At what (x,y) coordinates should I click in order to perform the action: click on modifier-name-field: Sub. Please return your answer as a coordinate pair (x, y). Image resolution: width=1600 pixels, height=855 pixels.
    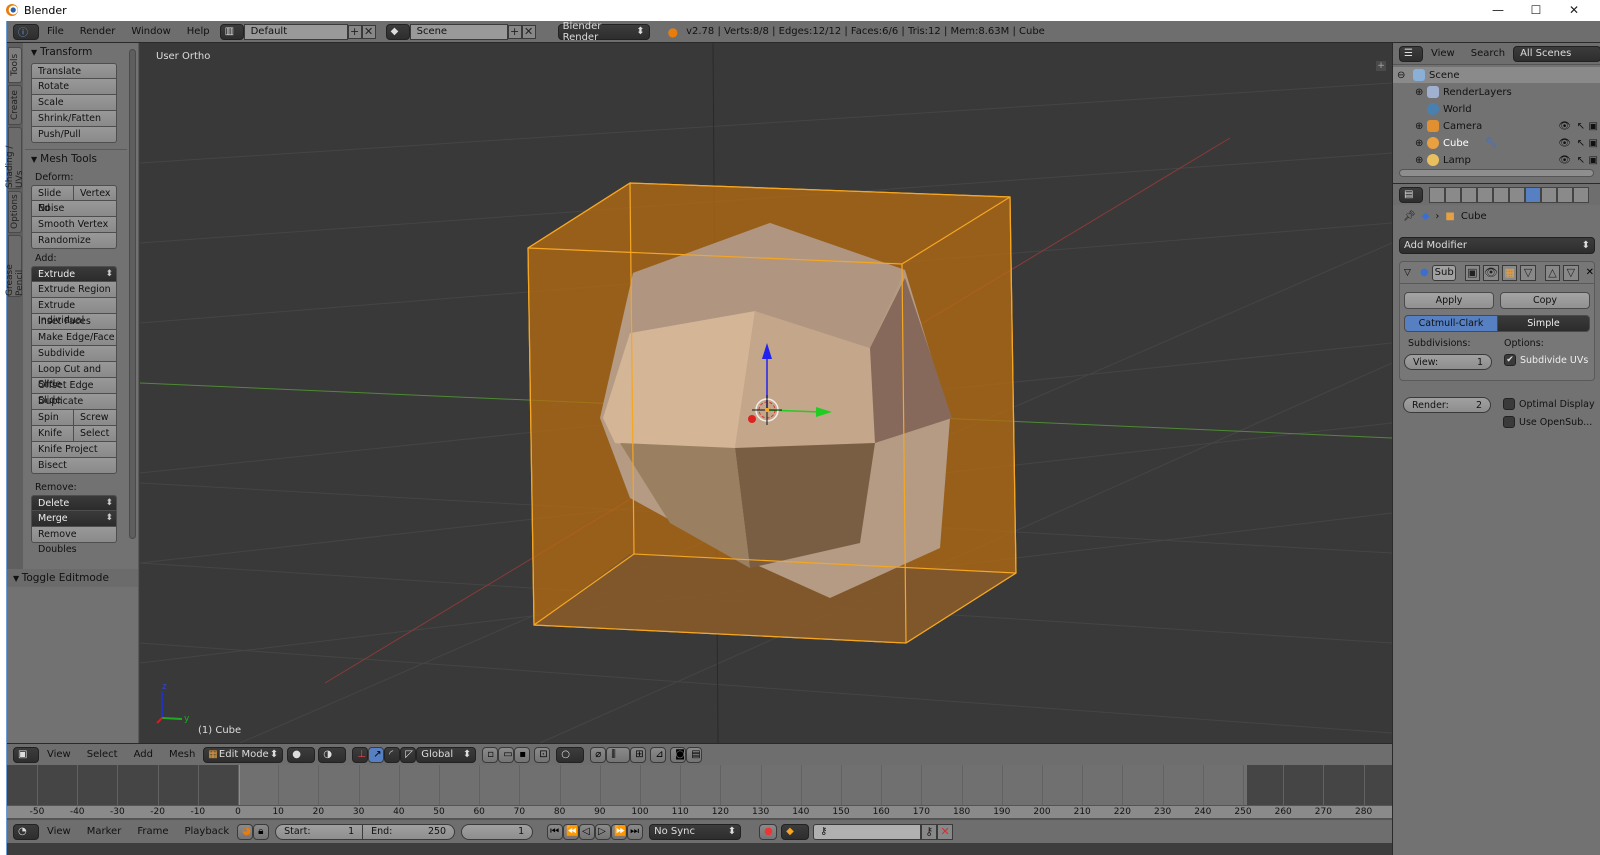
    Looking at the image, I should click on (1443, 272).